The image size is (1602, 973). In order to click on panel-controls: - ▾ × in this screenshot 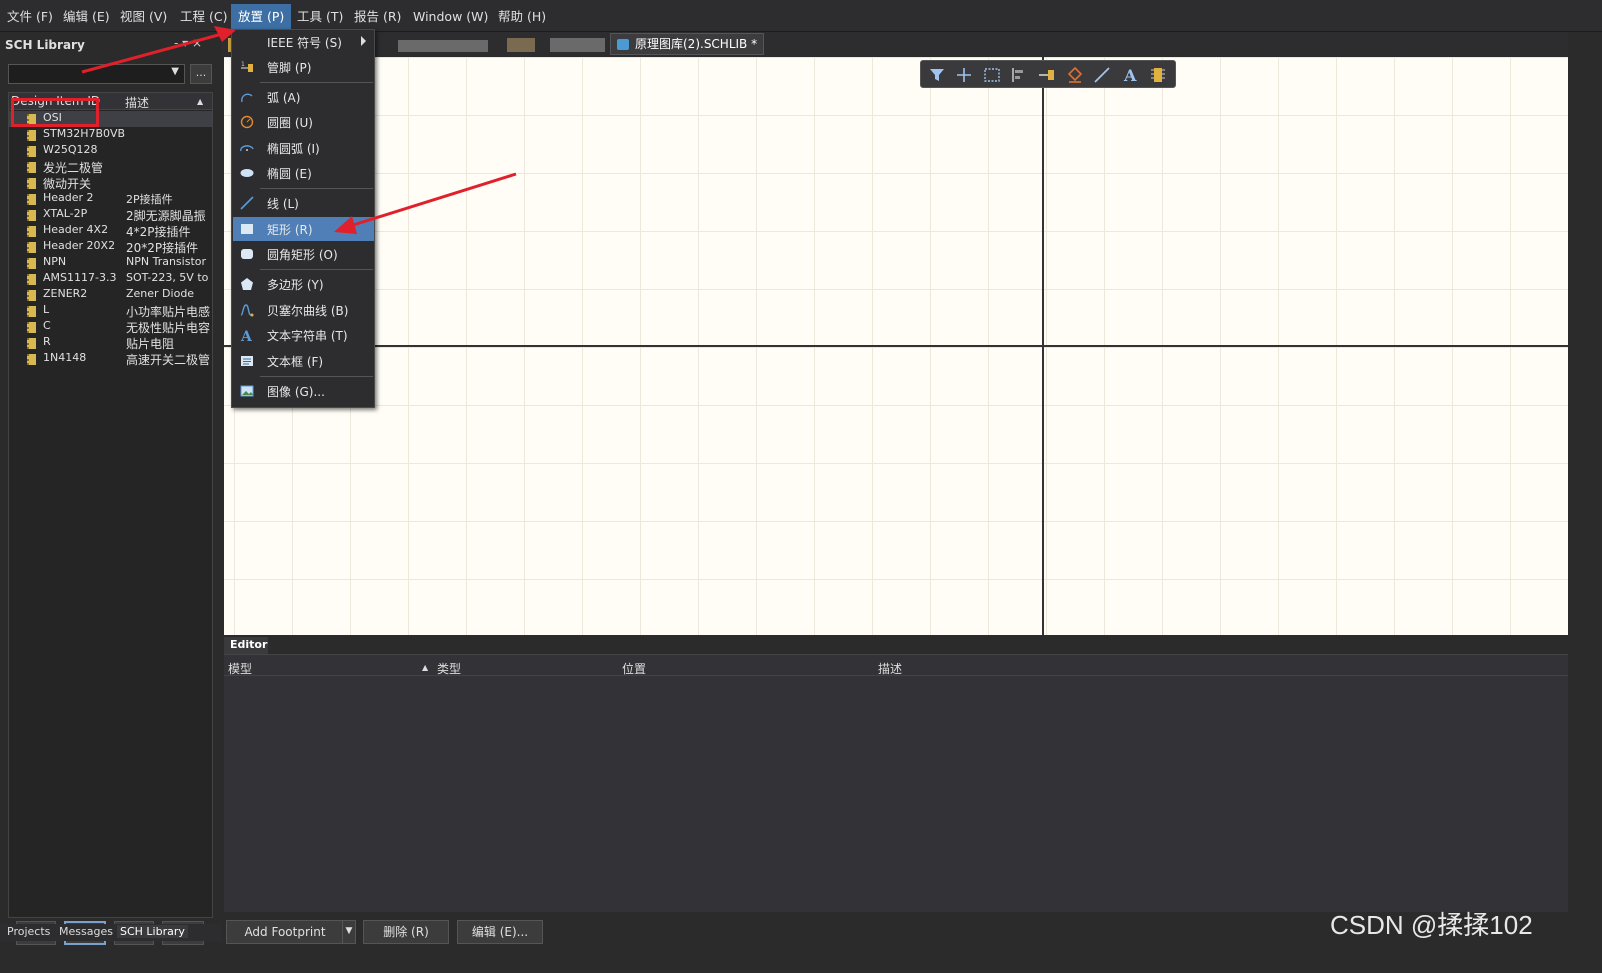, I will do `click(188, 43)`.